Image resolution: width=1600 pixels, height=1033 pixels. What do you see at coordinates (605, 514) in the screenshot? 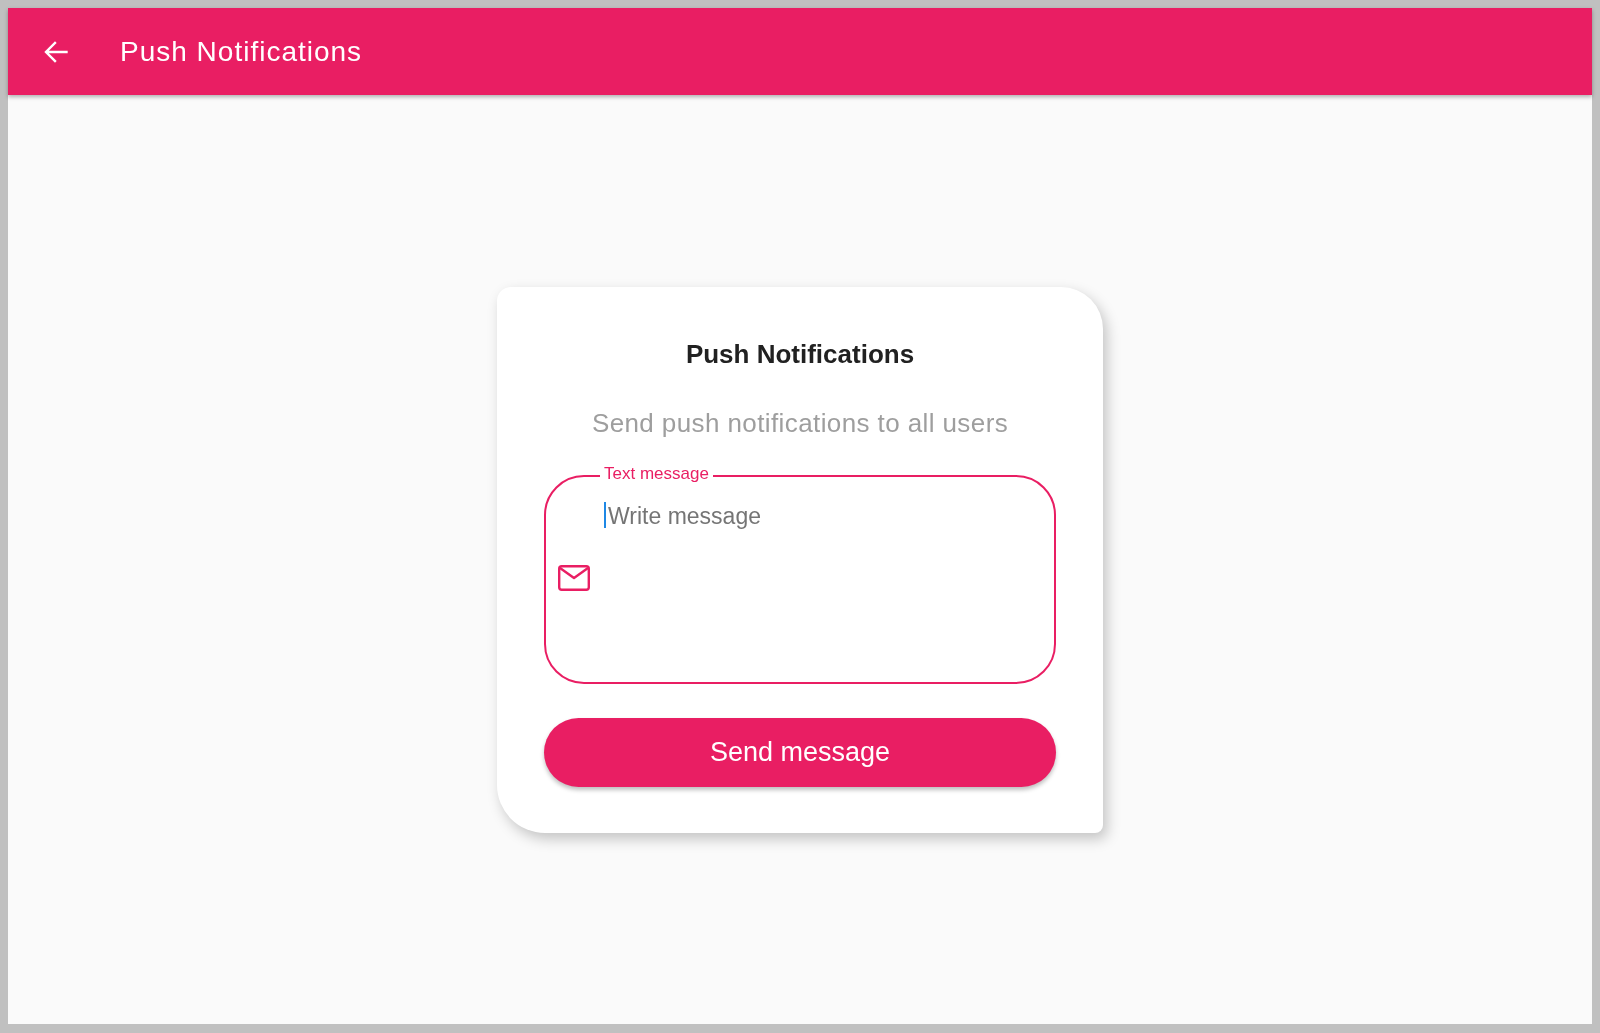
I see `text-cursor-icon` at bounding box center [605, 514].